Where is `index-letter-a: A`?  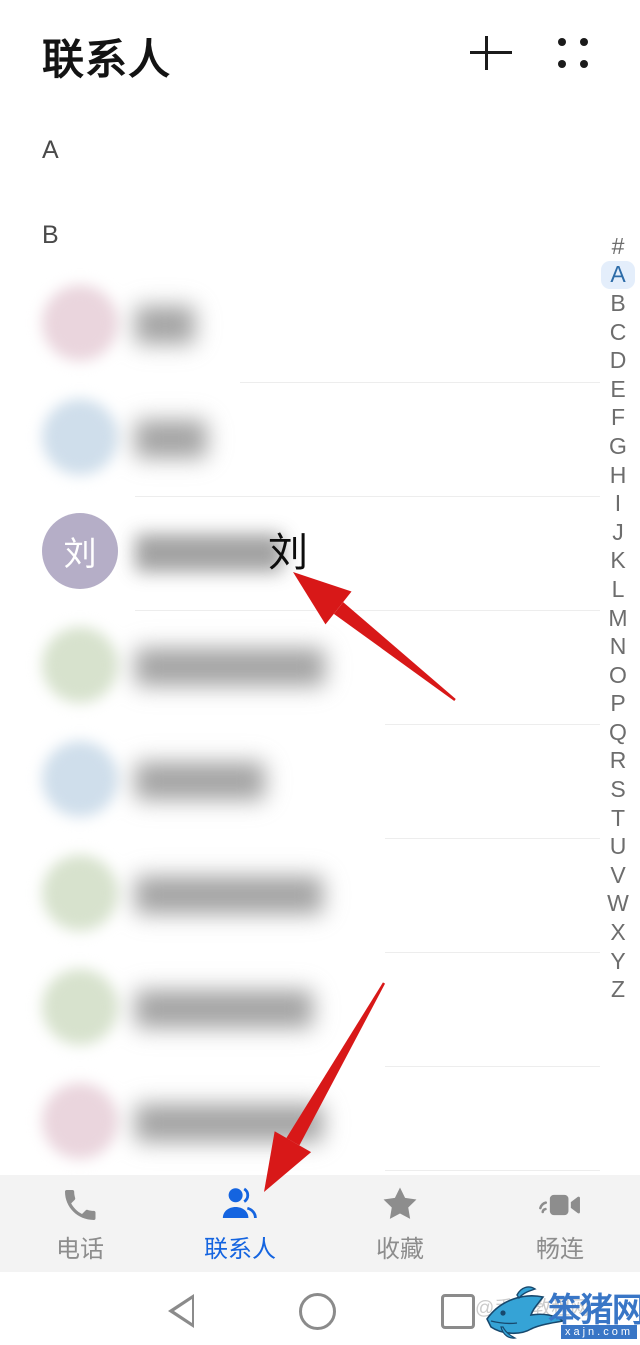
index-letter-a: A is located at coordinates (618, 275).